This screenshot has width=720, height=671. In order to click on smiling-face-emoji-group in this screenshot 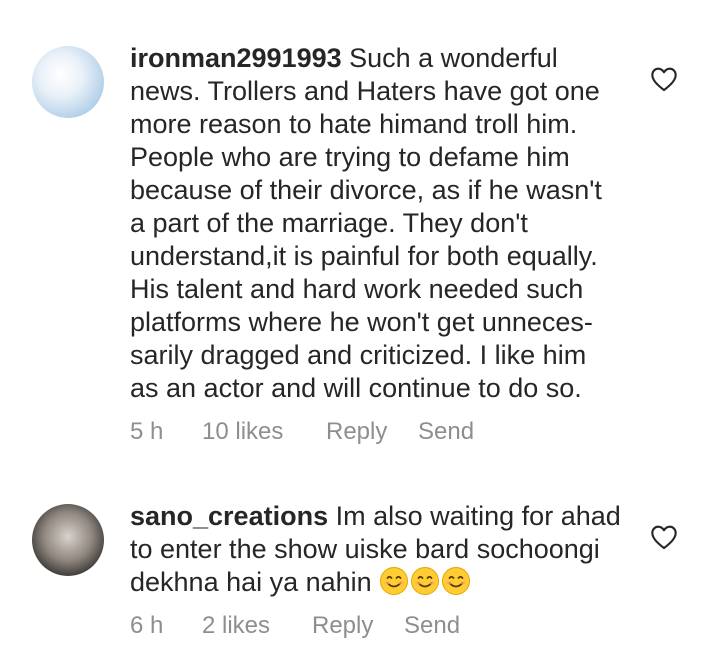, I will do `click(425, 585)`.